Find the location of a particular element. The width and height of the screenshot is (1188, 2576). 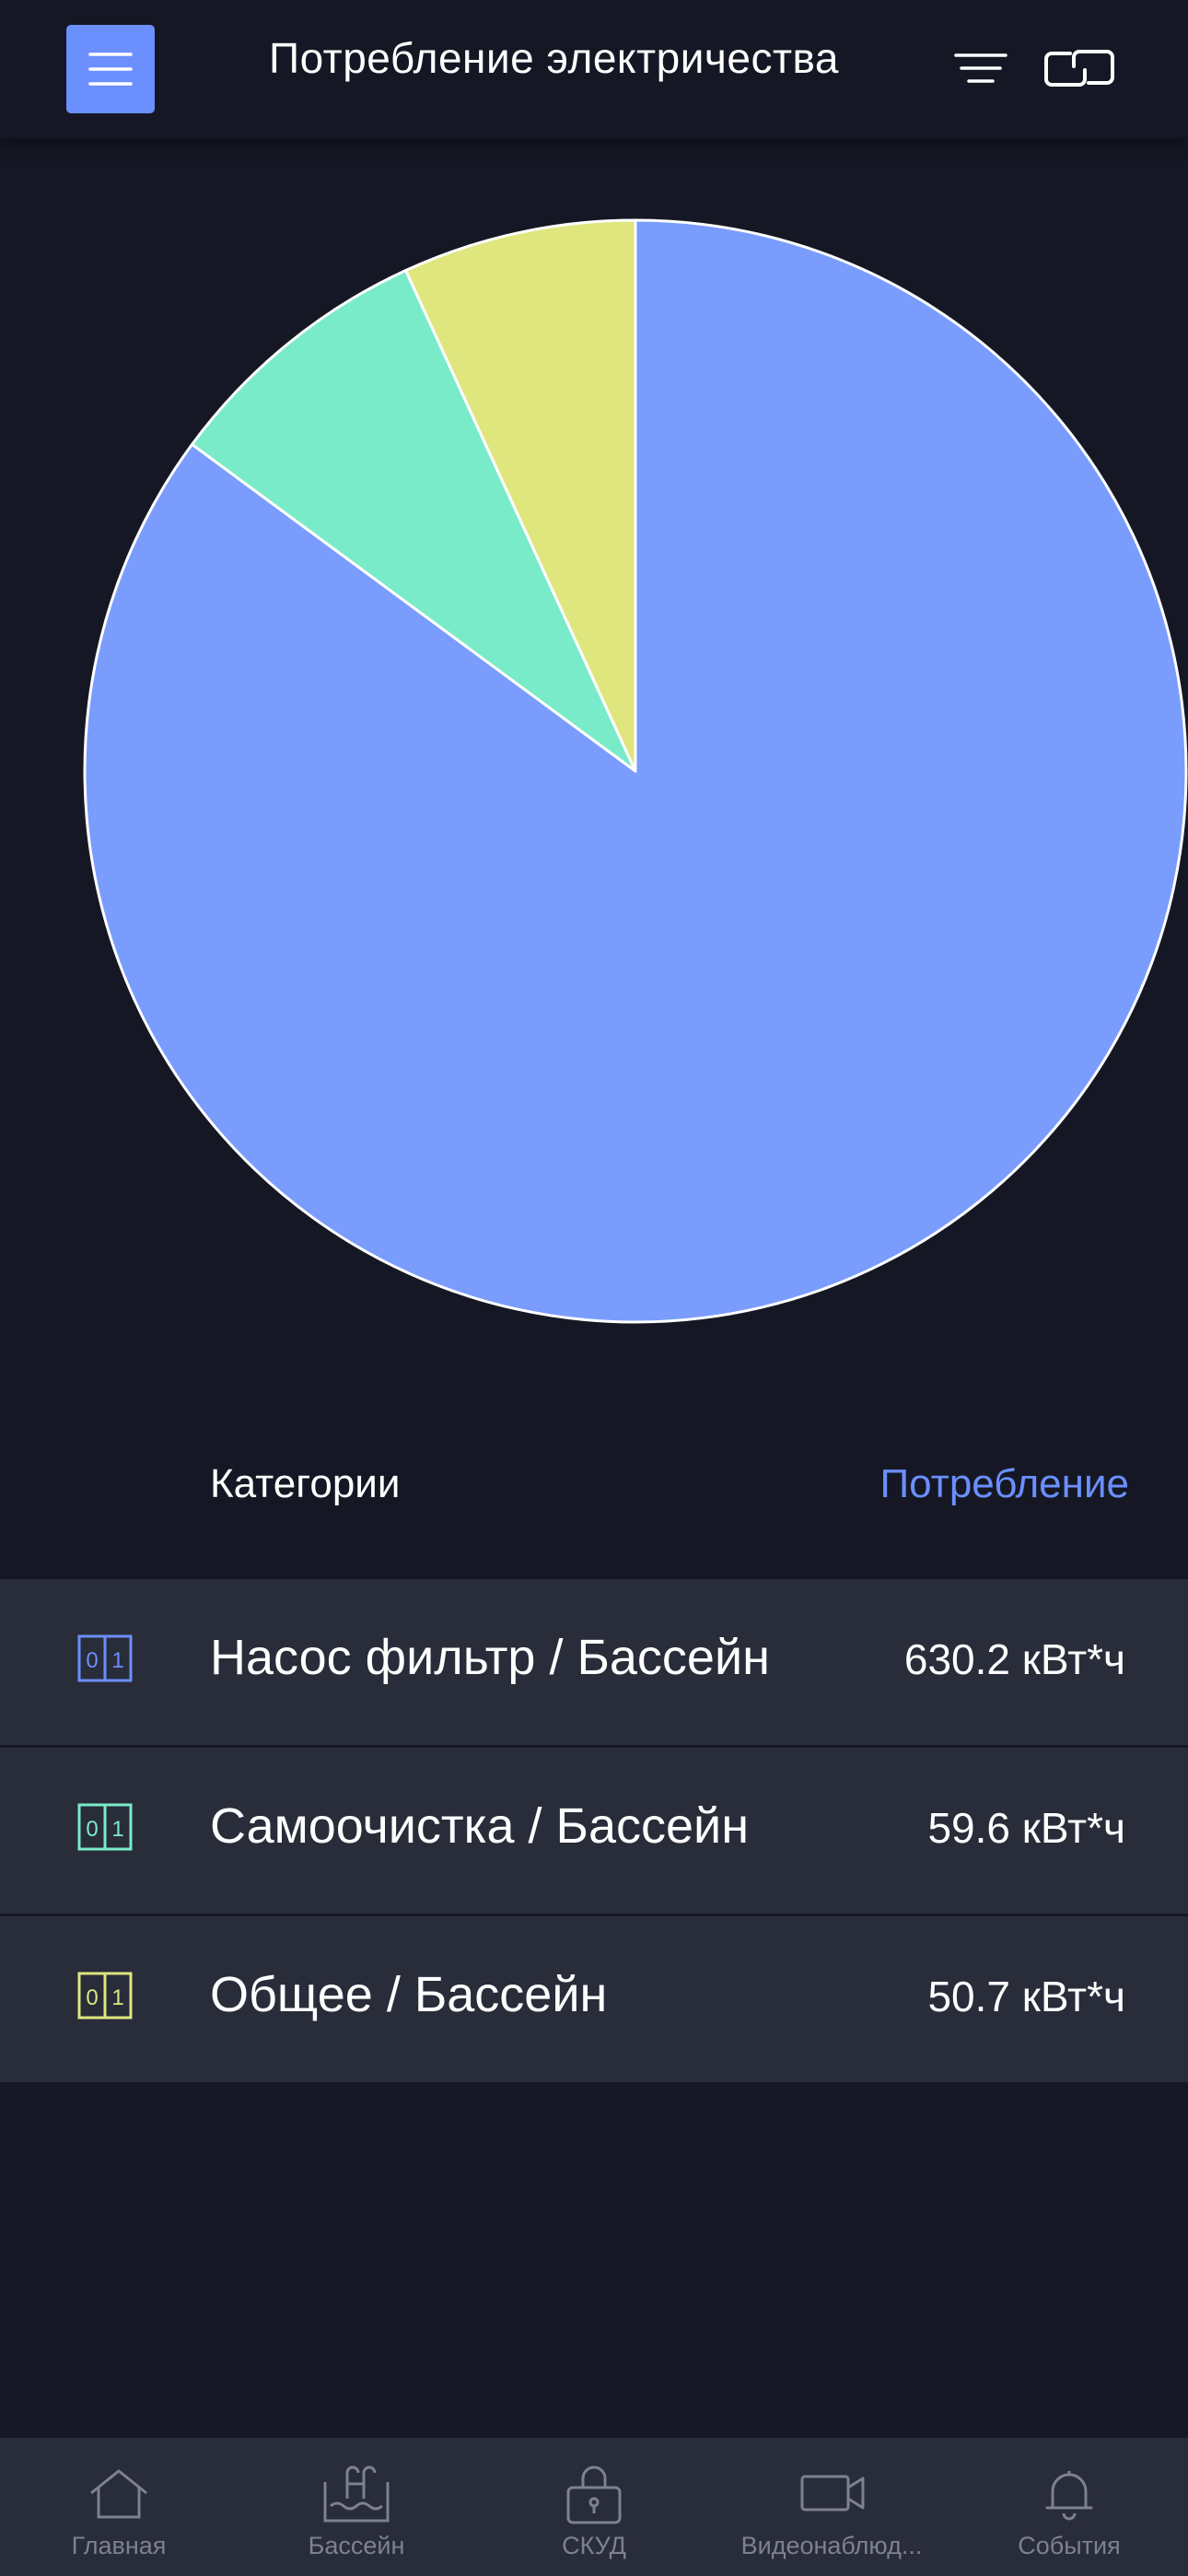

row-name: Общее / Бассейн is located at coordinates (409, 1994).